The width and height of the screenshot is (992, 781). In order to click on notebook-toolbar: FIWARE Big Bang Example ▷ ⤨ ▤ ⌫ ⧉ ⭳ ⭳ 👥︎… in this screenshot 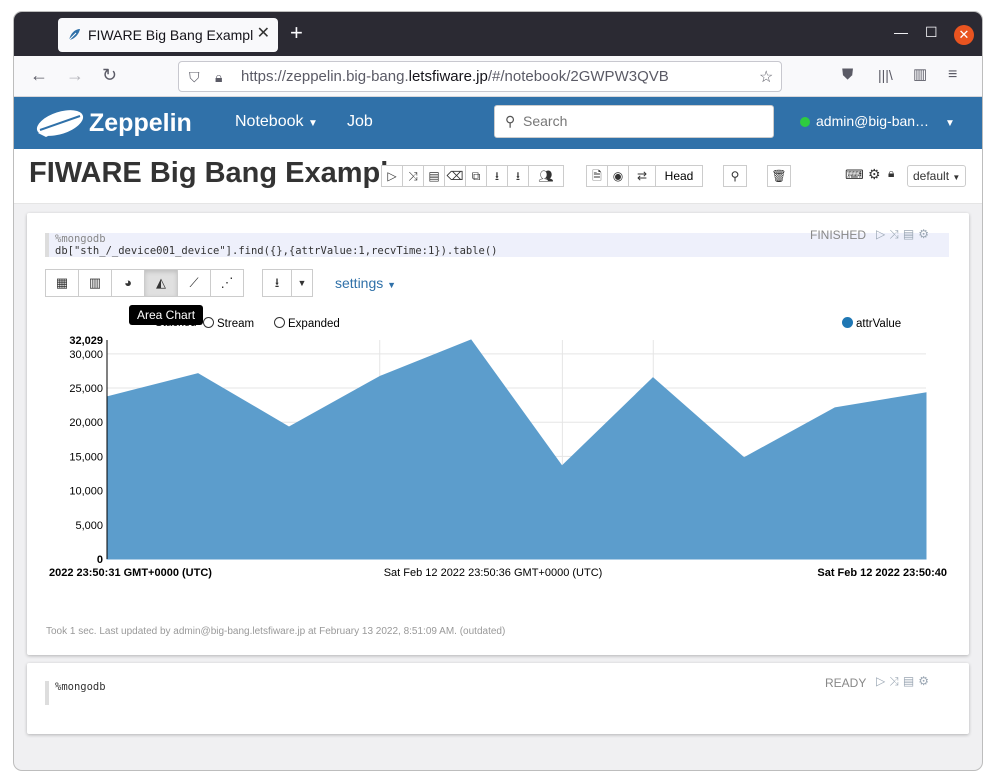, I will do `click(498, 176)`.